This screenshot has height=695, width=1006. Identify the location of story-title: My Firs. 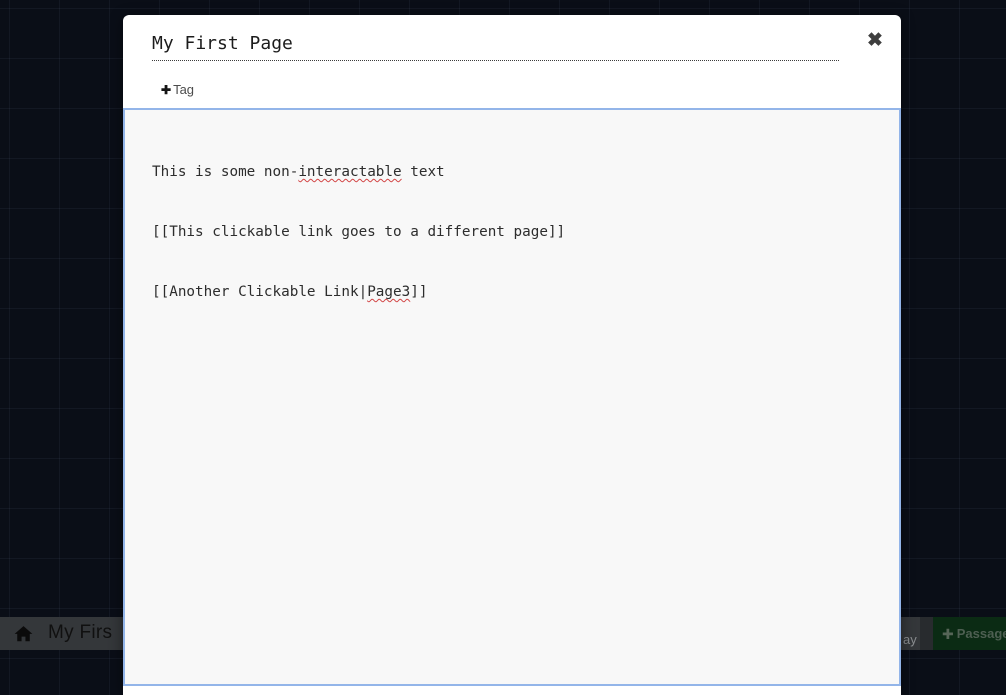
(80, 633).